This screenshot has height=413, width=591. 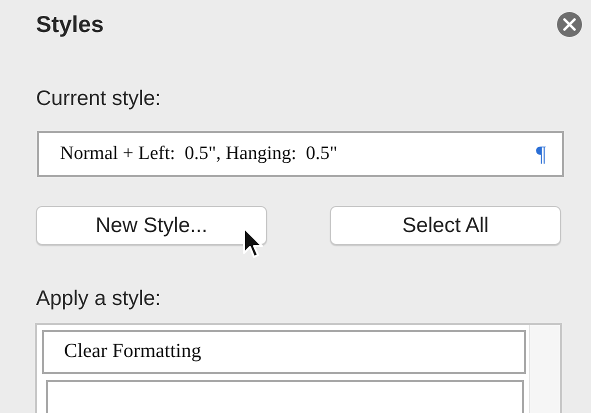 I want to click on close-icon, so click(x=569, y=24).